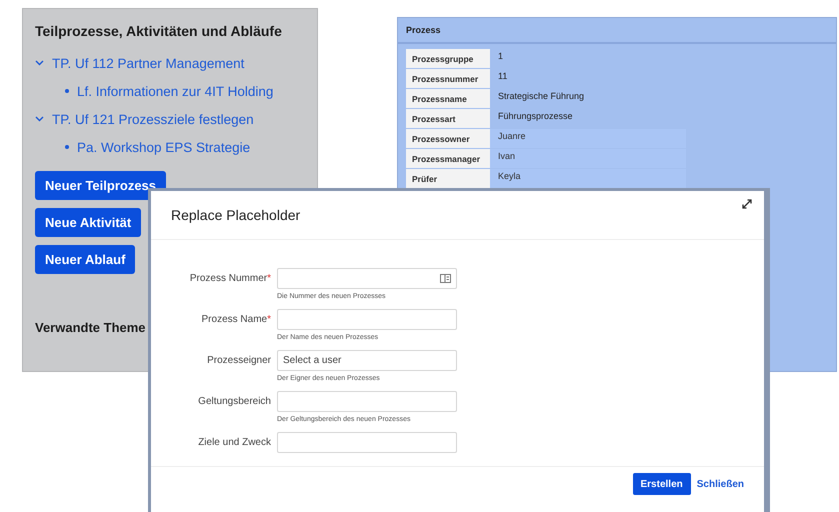 Image resolution: width=839 pixels, height=512 pixels. Describe the element at coordinates (234, 401) in the screenshot. I see `field-label: Geltungsbereich` at that location.